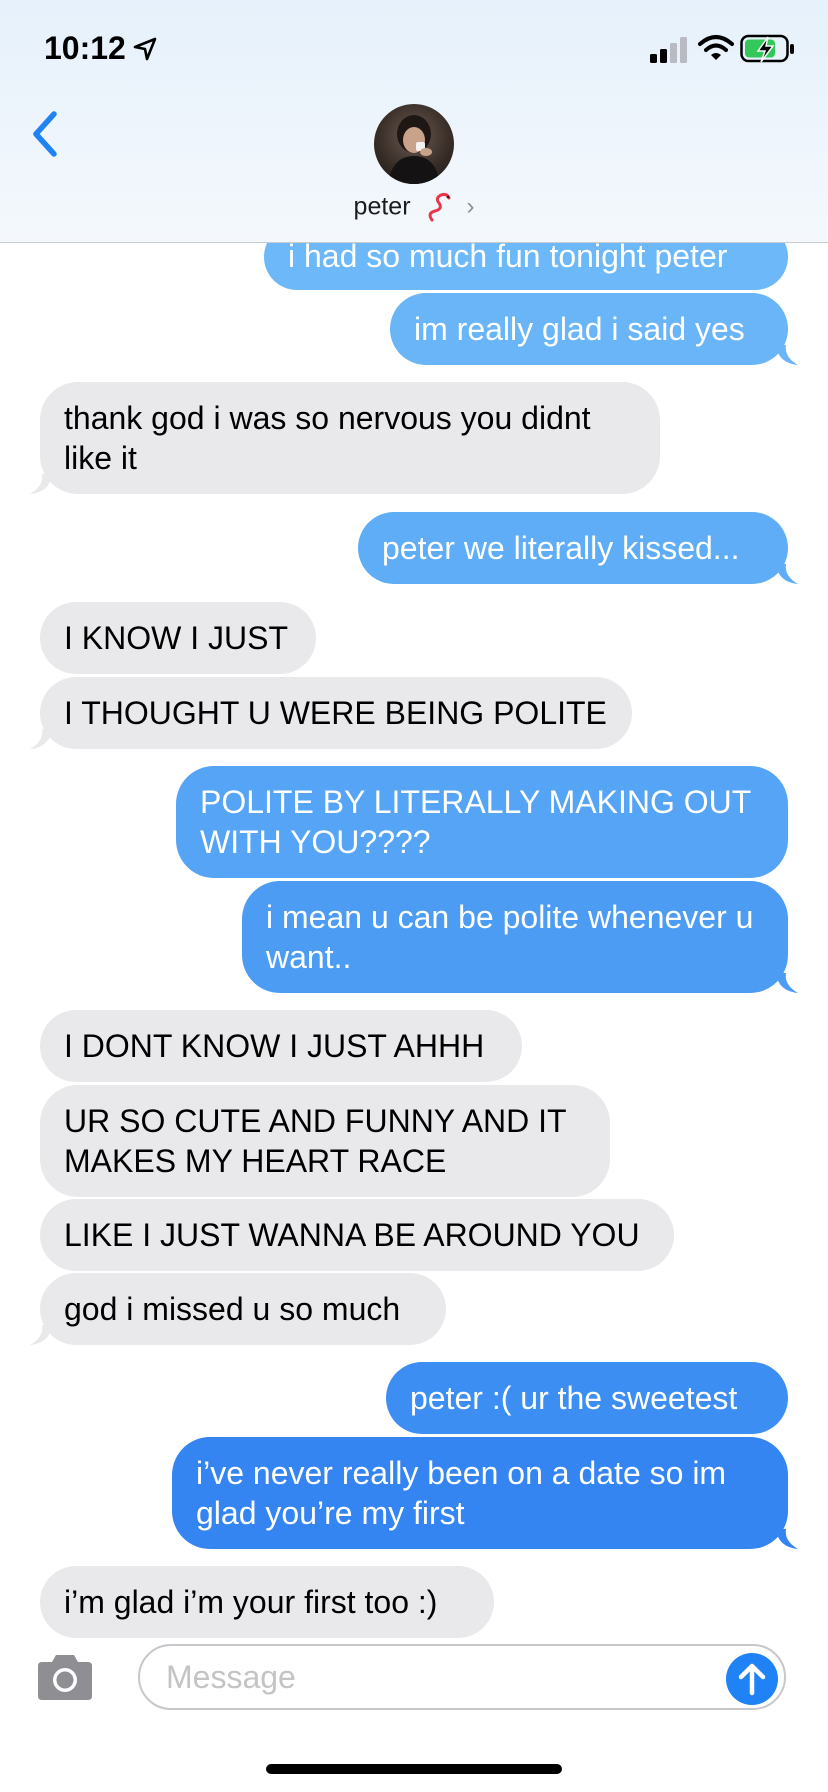  Describe the element at coordinates (668, 50) in the screenshot. I see `cellular-signal-icon` at that location.